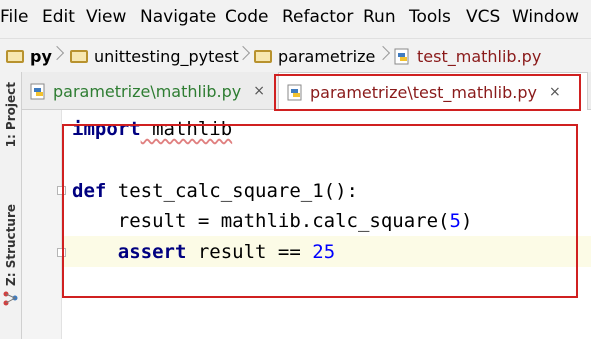 This screenshot has width=591, height=339. Describe the element at coordinates (10, 298) in the screenshot. I see `structure-icon` at that location.